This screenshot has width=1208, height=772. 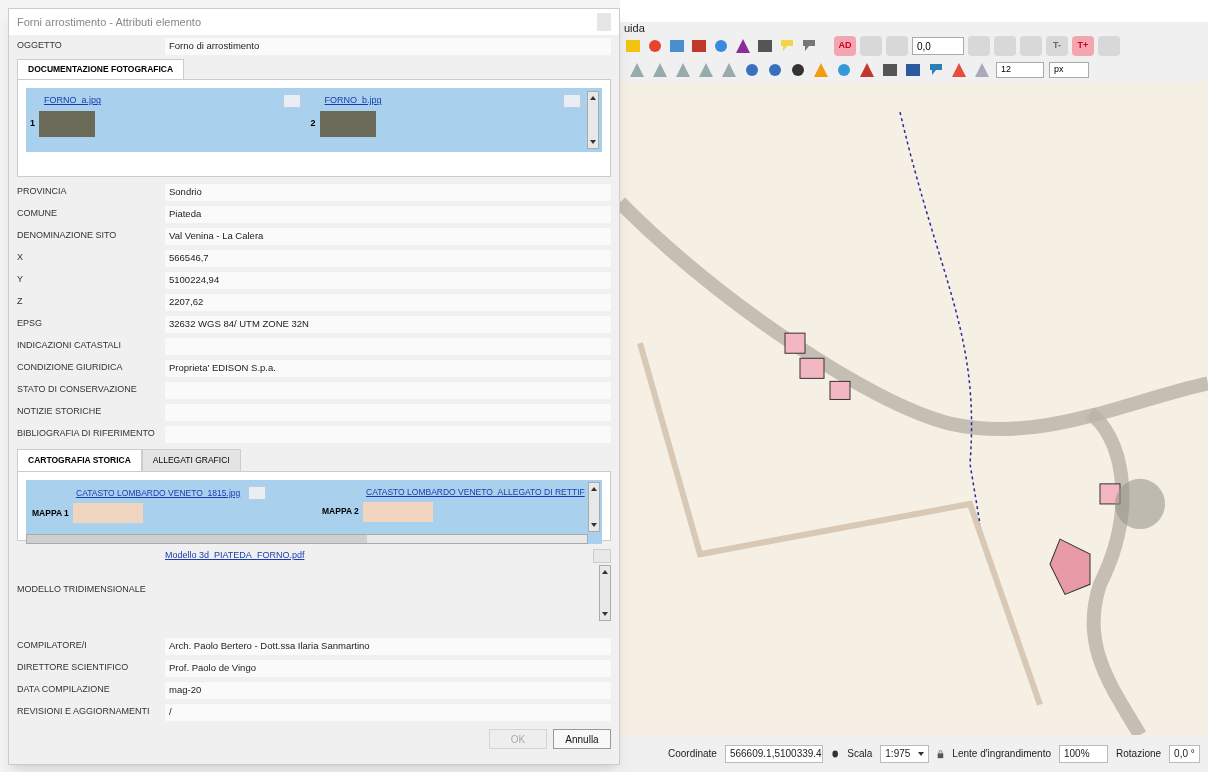 I want to click on number-field: 12, so click(x=1020, y=70).